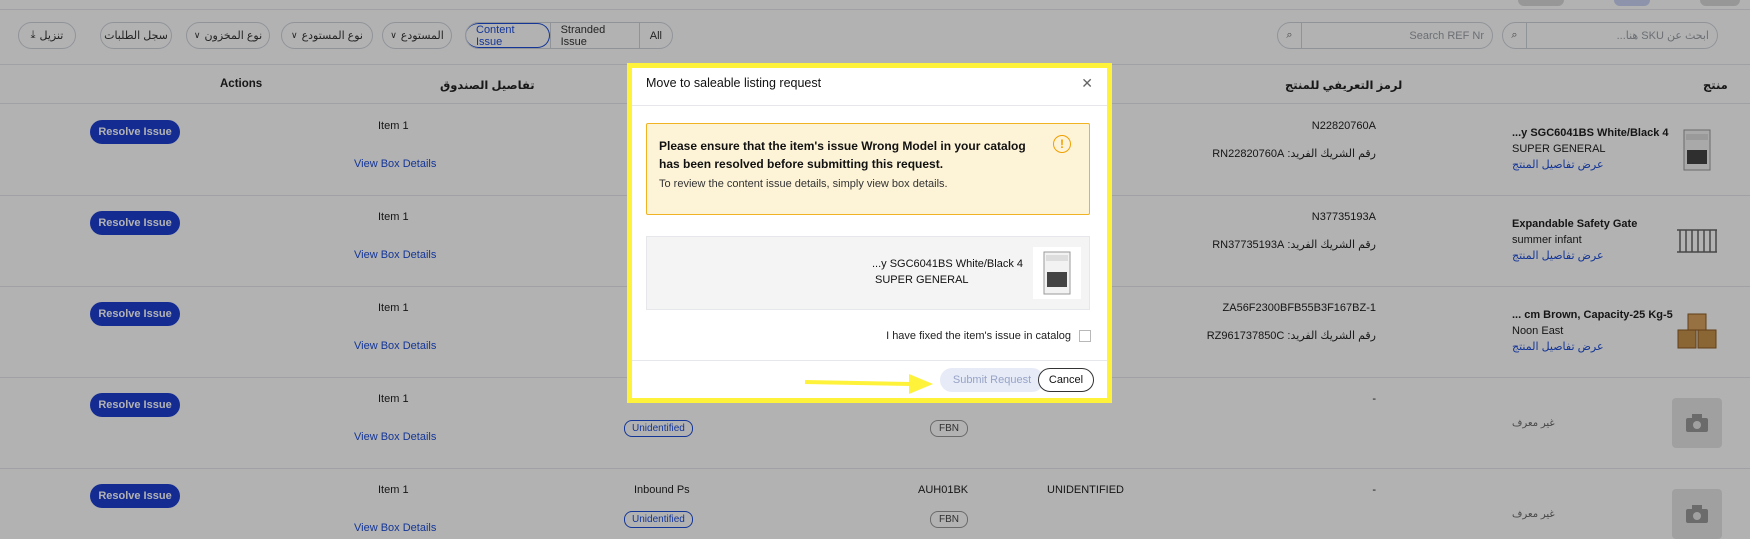  What do you see at coordinates (978, 336) in the screenshot?
I see `checkbox-label: I have fixed the item's issue in catalog` at bounding box center [978, 336].